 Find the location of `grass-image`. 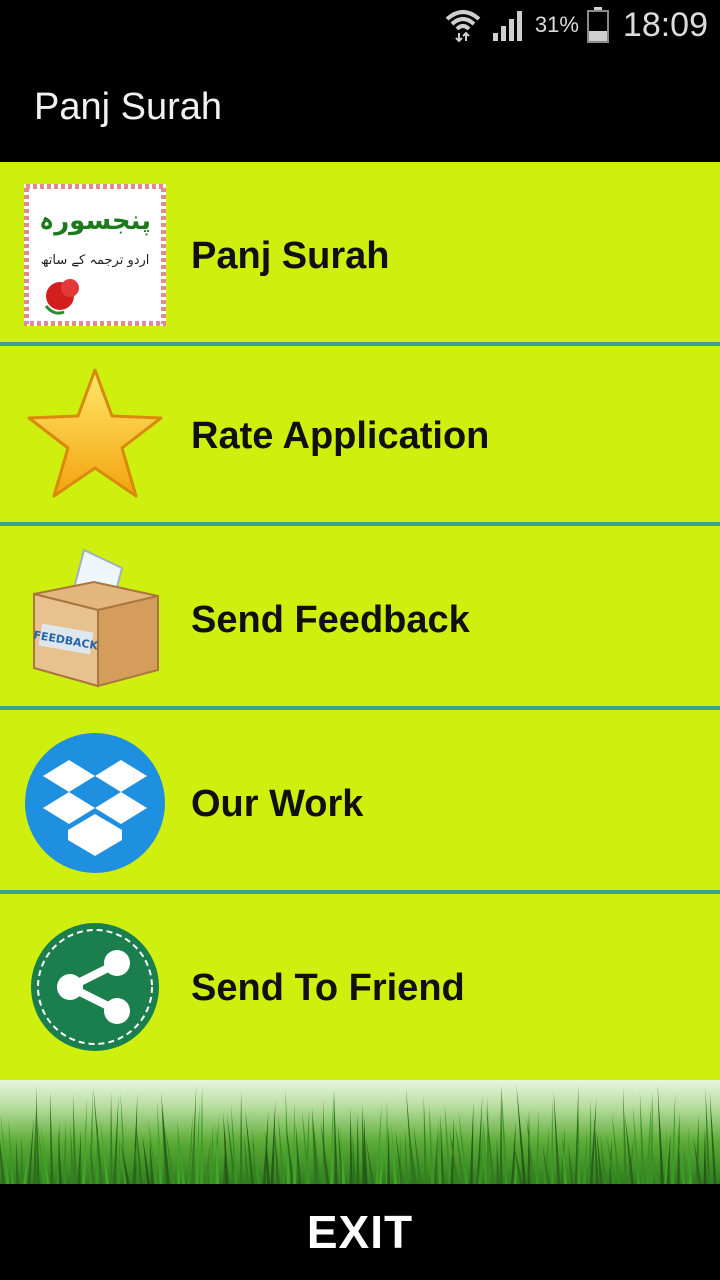

grass-image is located at coordinates (360, 1134).